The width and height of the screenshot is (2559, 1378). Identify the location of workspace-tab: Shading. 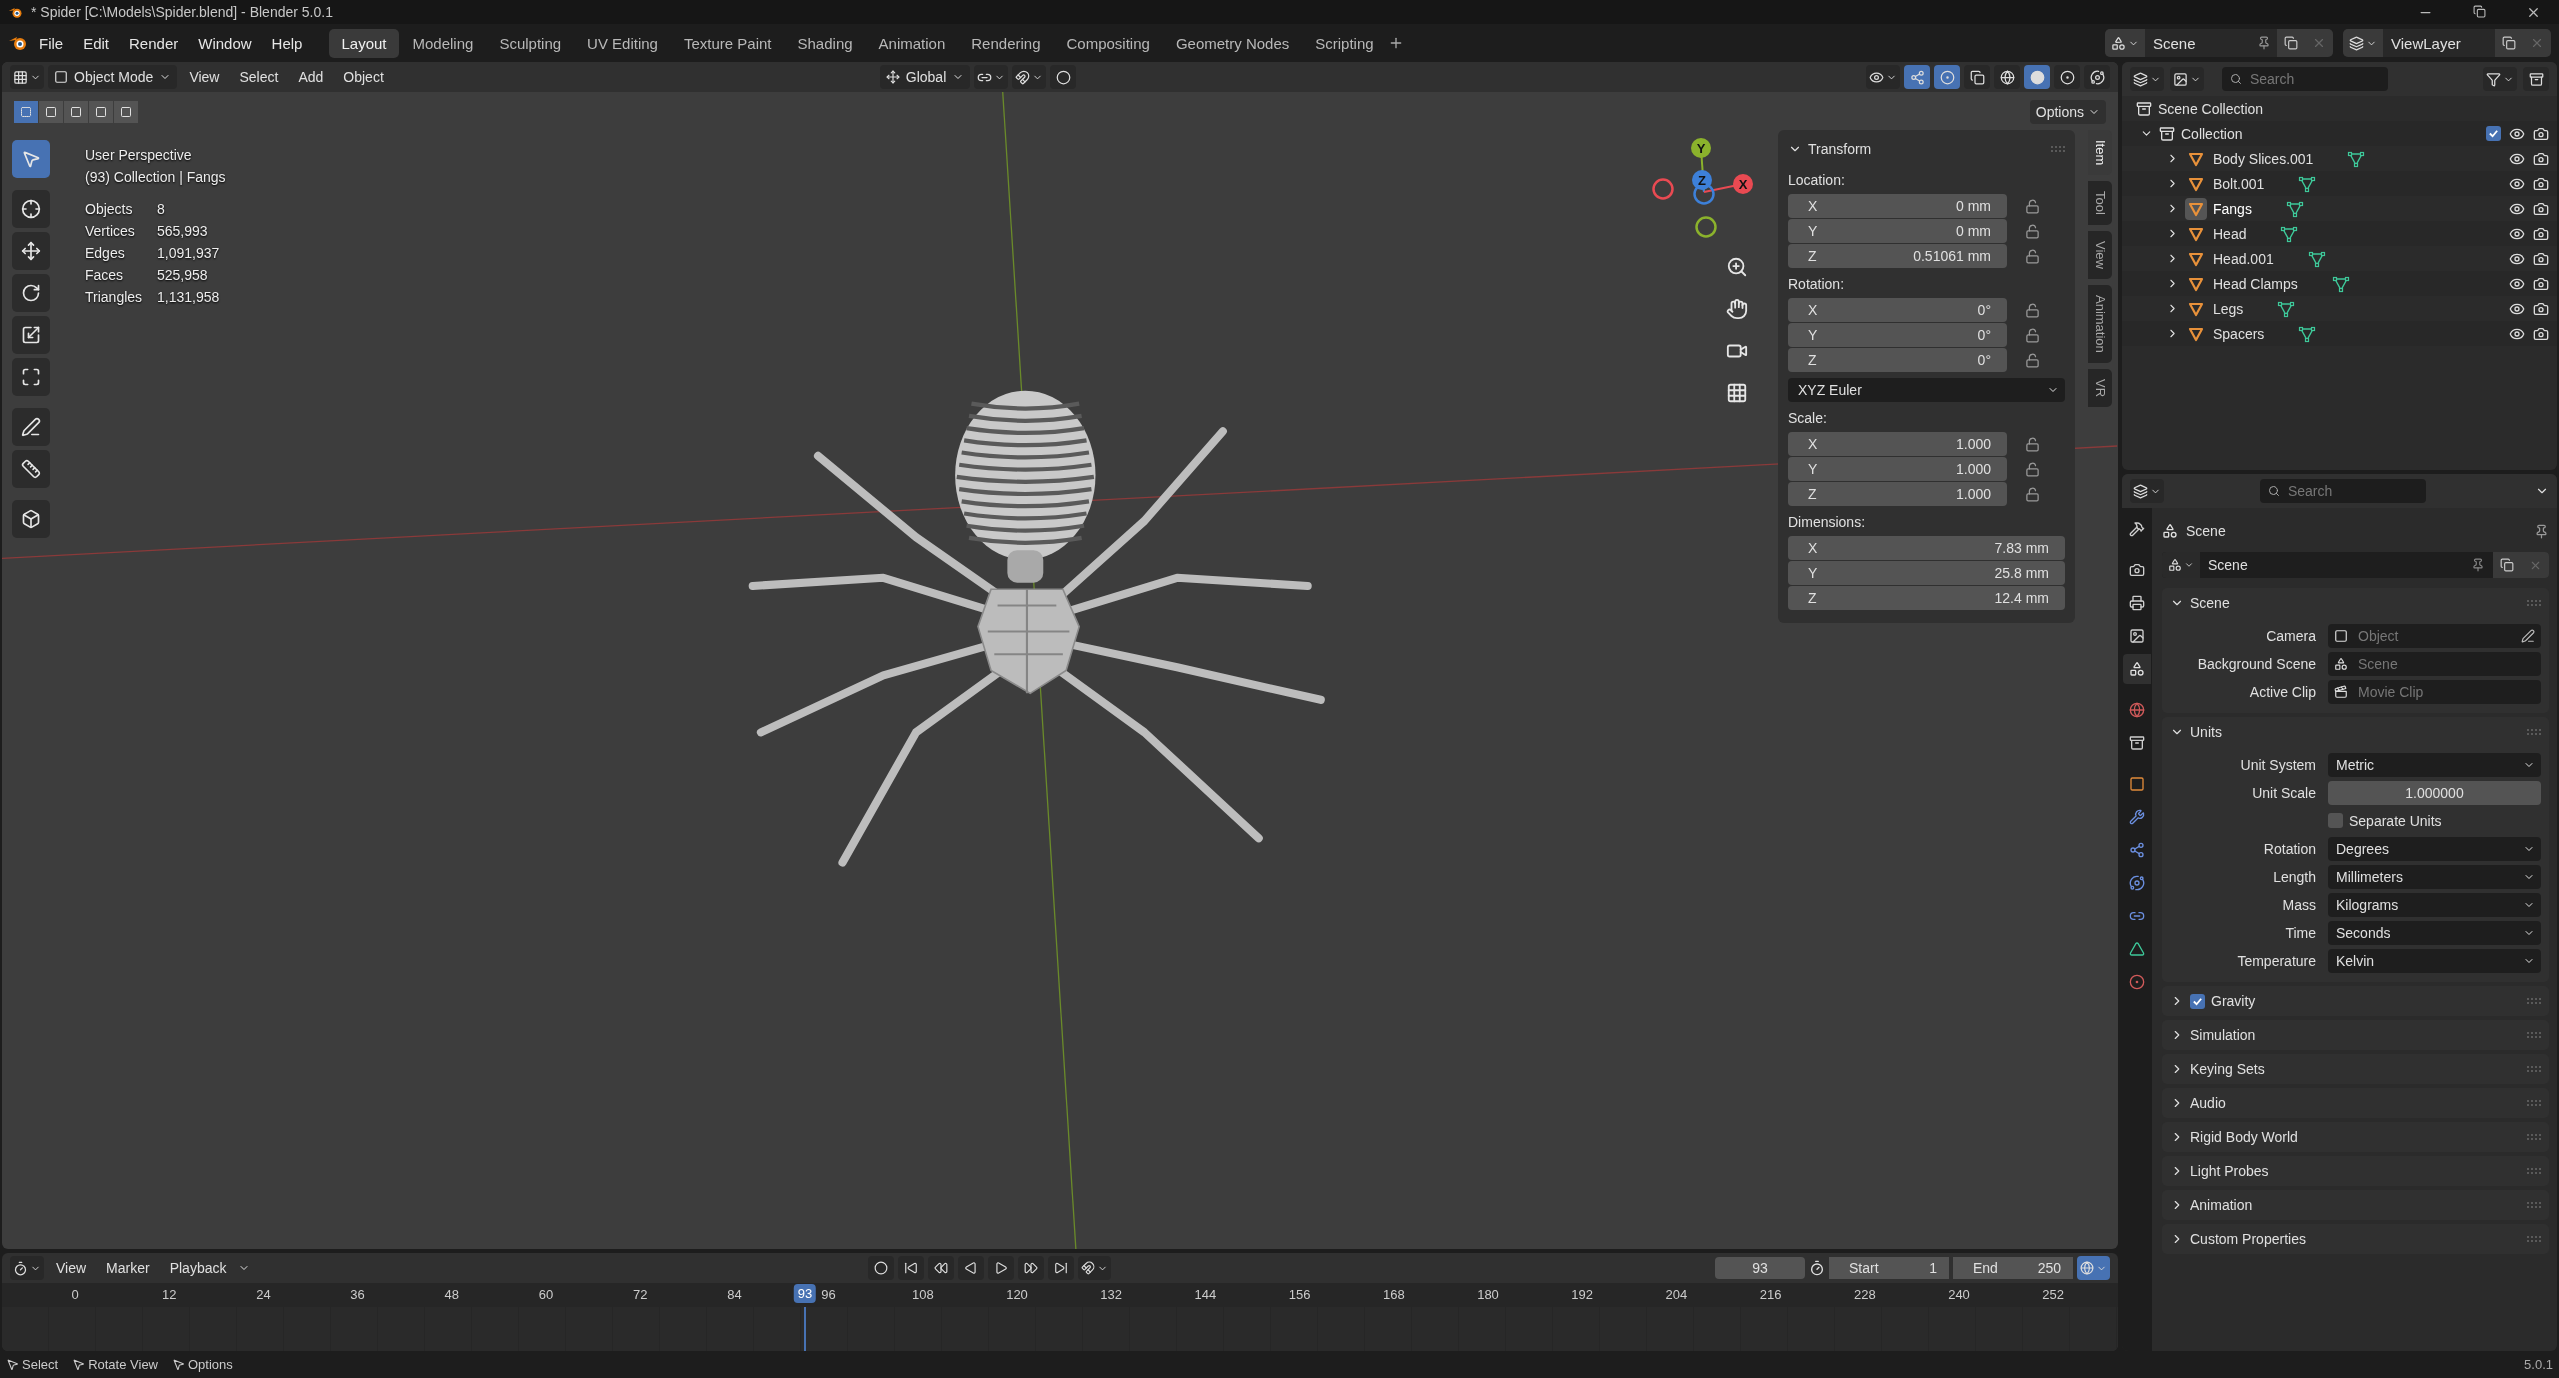
(825, 43).